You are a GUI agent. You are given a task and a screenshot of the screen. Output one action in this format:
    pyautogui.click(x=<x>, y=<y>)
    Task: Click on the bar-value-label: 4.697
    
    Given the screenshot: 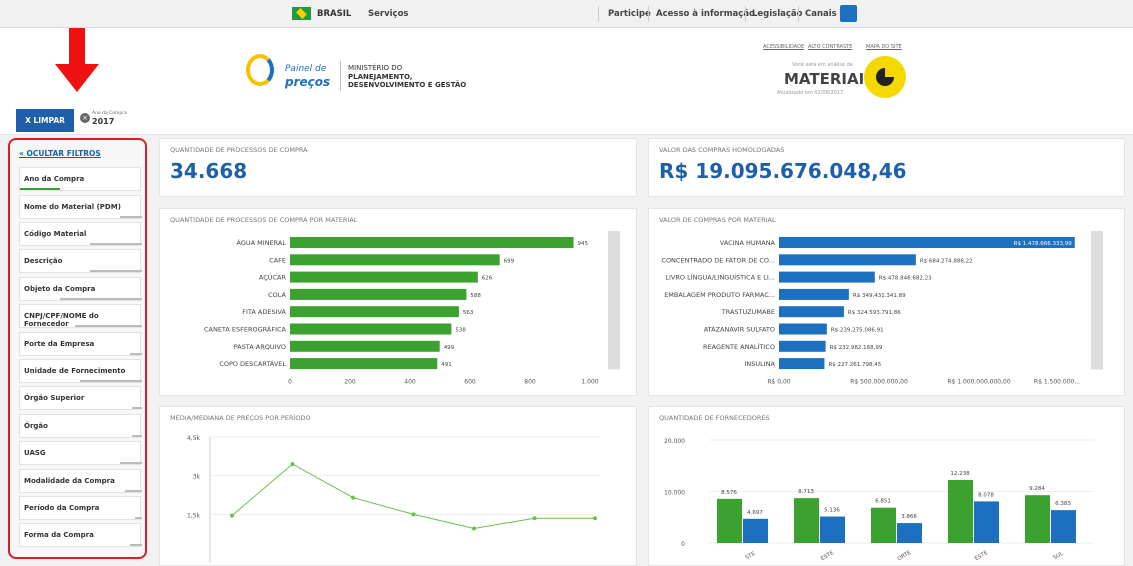 What is the action you would take?
    pyautogui.click(x=755, y=513)
    